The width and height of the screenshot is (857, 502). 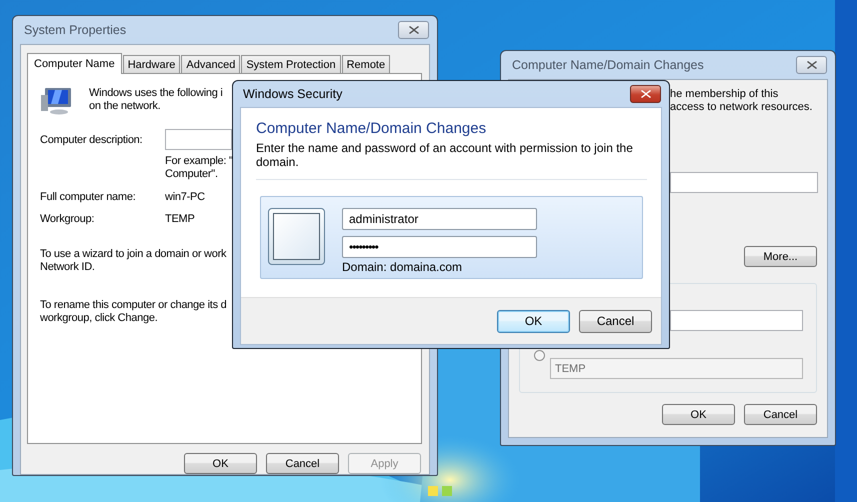 I want to click on tab: Hardware, so click(x=151, y=64).